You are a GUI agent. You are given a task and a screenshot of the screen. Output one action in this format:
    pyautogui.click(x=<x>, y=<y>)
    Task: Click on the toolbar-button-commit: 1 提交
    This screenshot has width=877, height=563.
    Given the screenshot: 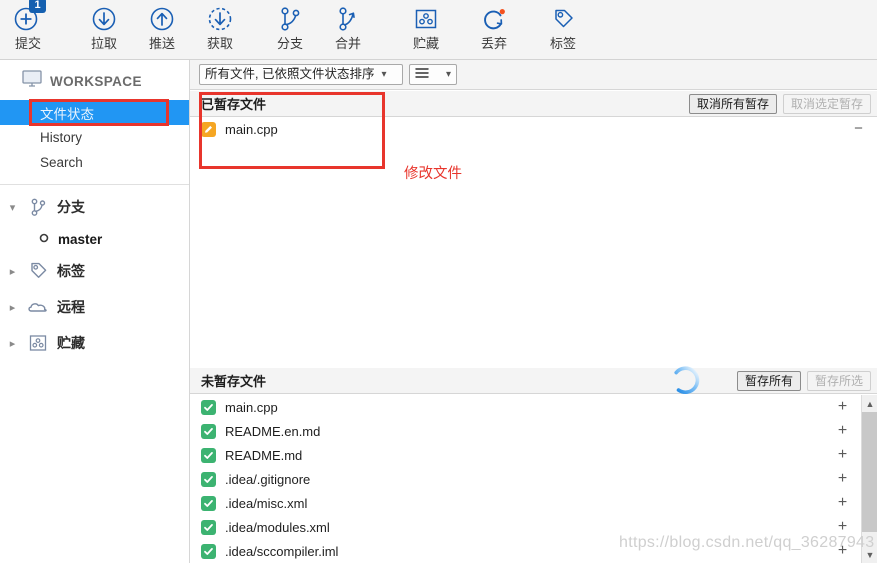 What is the action you would take?
    pyautogui.click(x=28, y=28)
    